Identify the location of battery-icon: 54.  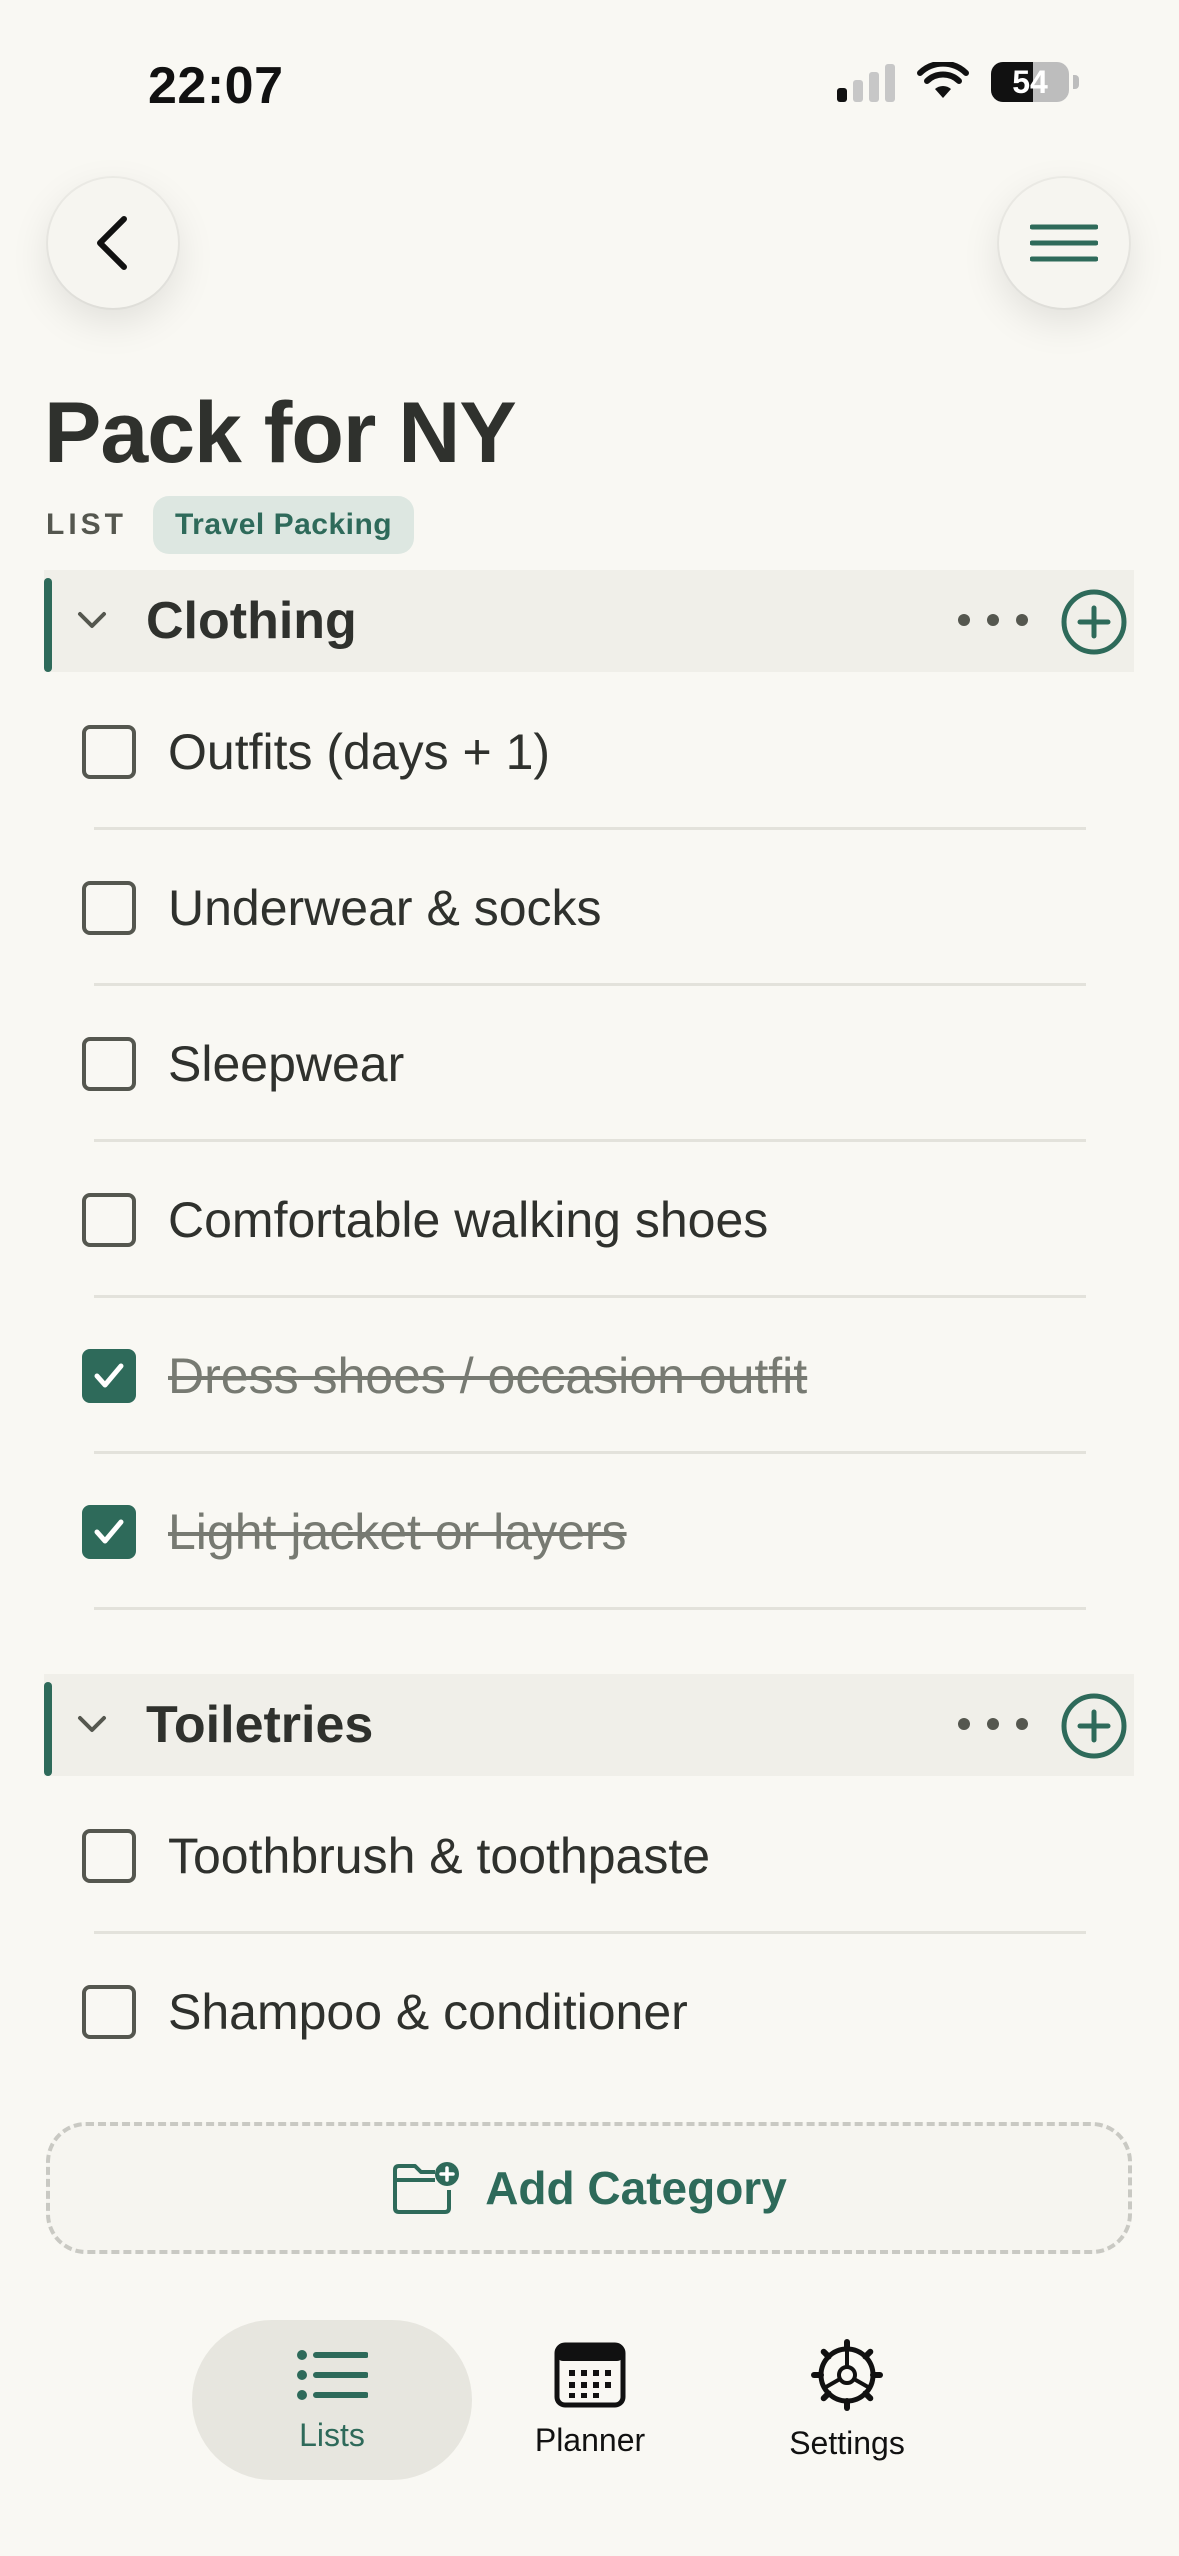
(1030, 82).